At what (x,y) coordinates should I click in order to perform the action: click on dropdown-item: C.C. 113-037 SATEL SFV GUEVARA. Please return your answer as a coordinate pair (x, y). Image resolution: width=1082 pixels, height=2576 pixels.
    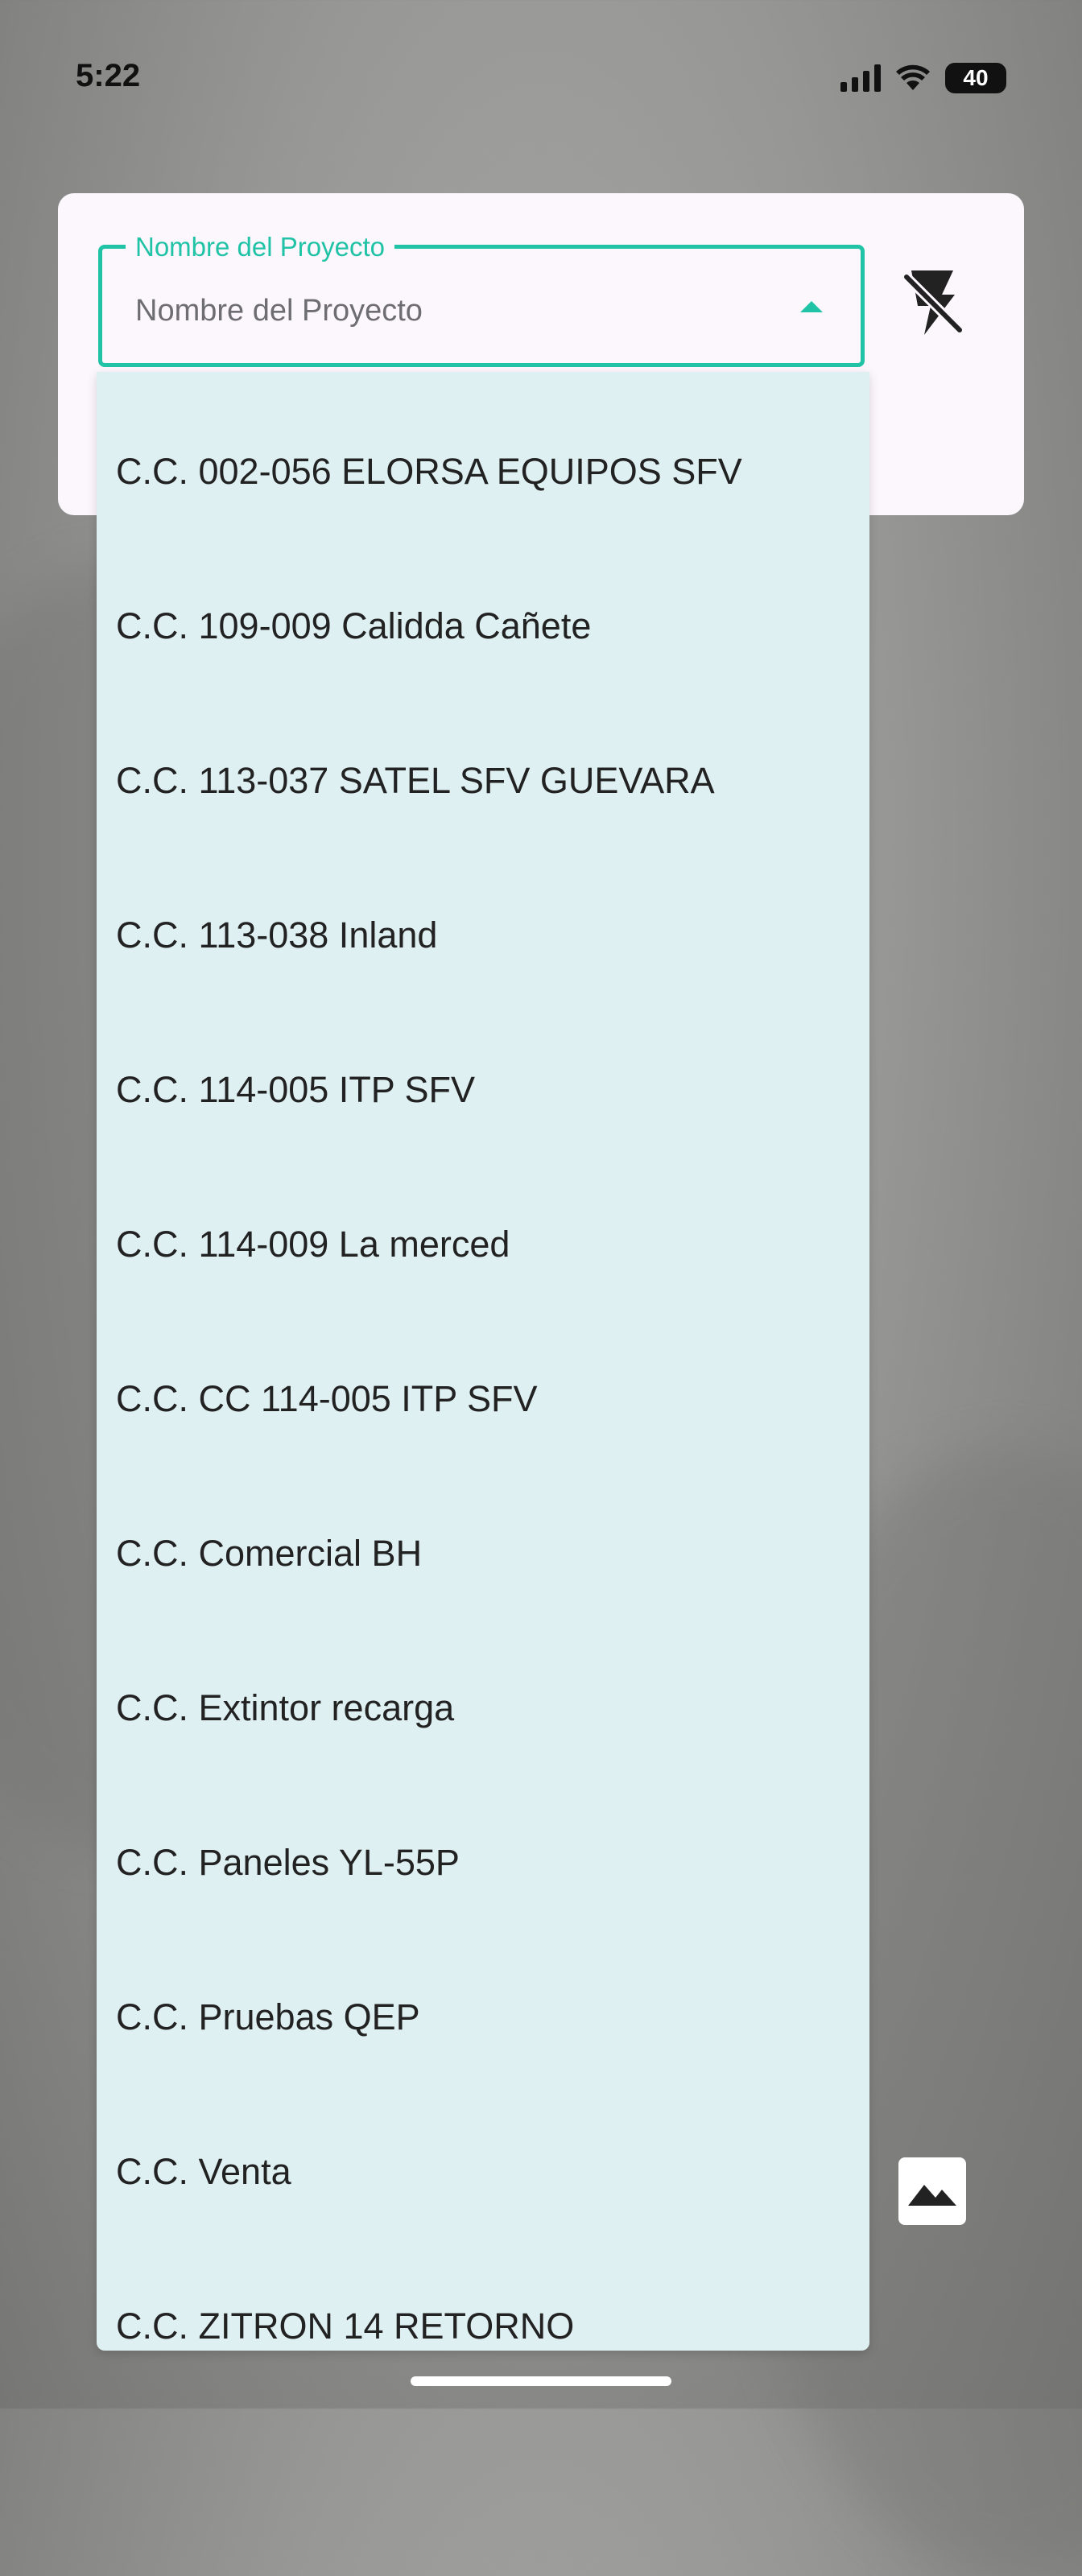
    Looking at the image, I should click on (415, 781).